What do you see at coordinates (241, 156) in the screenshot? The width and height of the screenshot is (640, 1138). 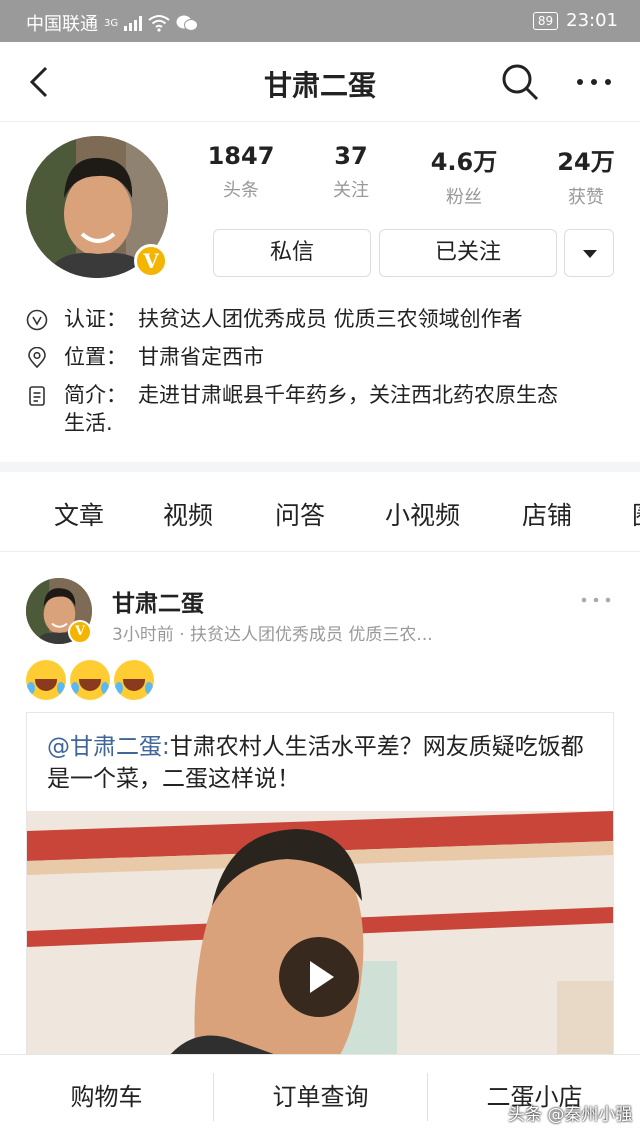 I see `stat-value: 1847` at bounding box center [241, 156].